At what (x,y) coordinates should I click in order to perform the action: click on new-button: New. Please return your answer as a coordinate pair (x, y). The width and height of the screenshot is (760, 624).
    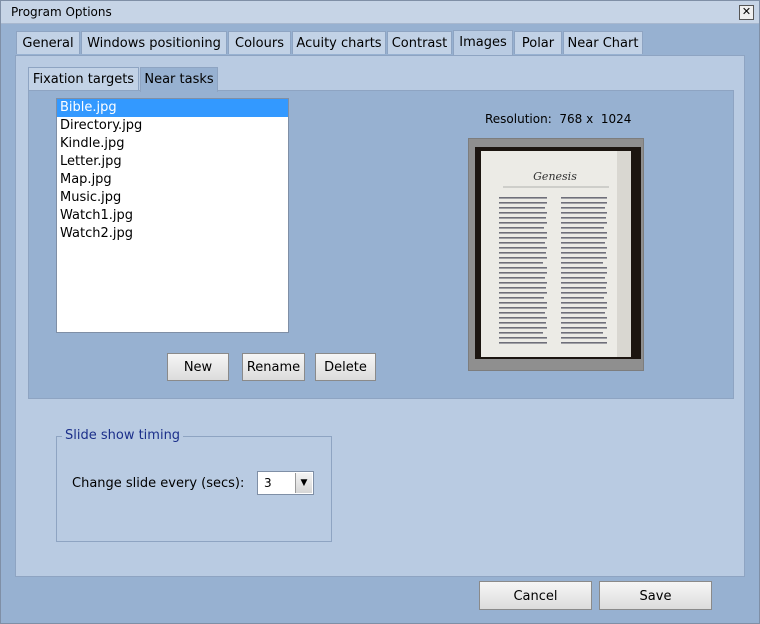
    Looking at the image, I should click on (198, 367).